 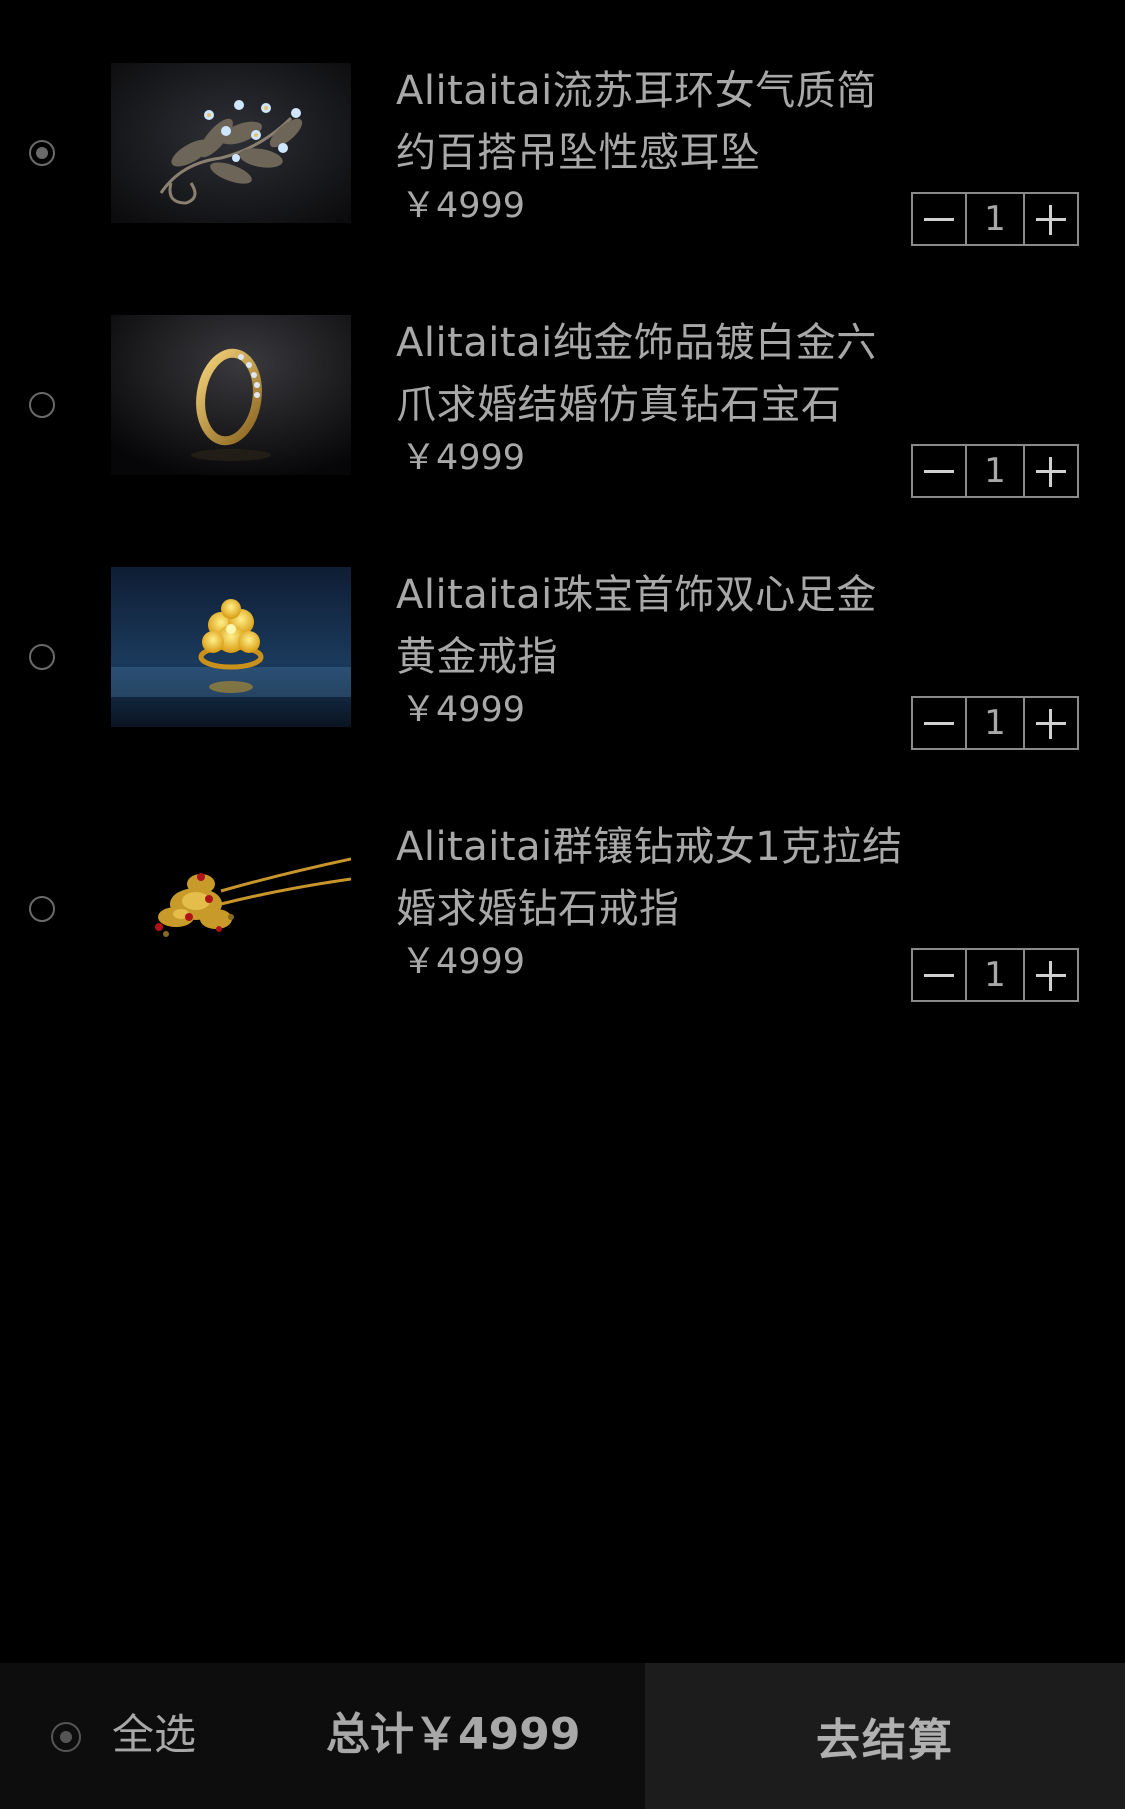 What do you see at coordinates (477, 657) in the screenshot?
I see `item-title-line: 黄金戒指` at bounding box center [477, 657].